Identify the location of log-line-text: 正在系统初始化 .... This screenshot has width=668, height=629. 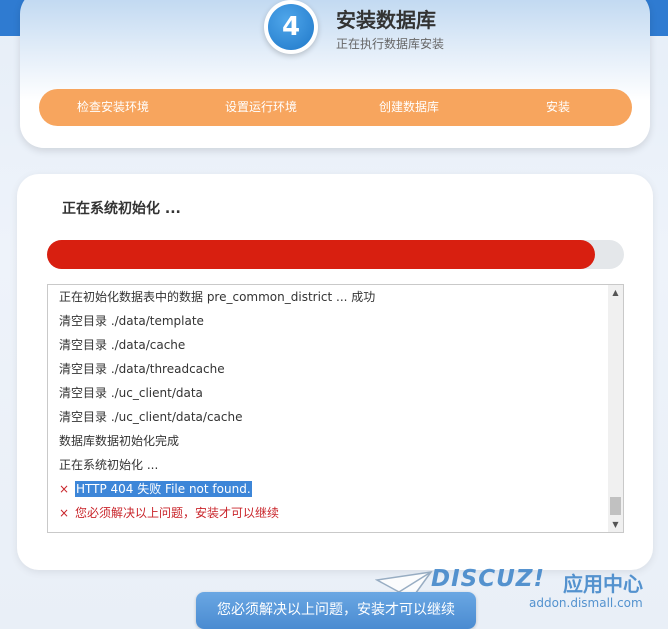
(109, 465).